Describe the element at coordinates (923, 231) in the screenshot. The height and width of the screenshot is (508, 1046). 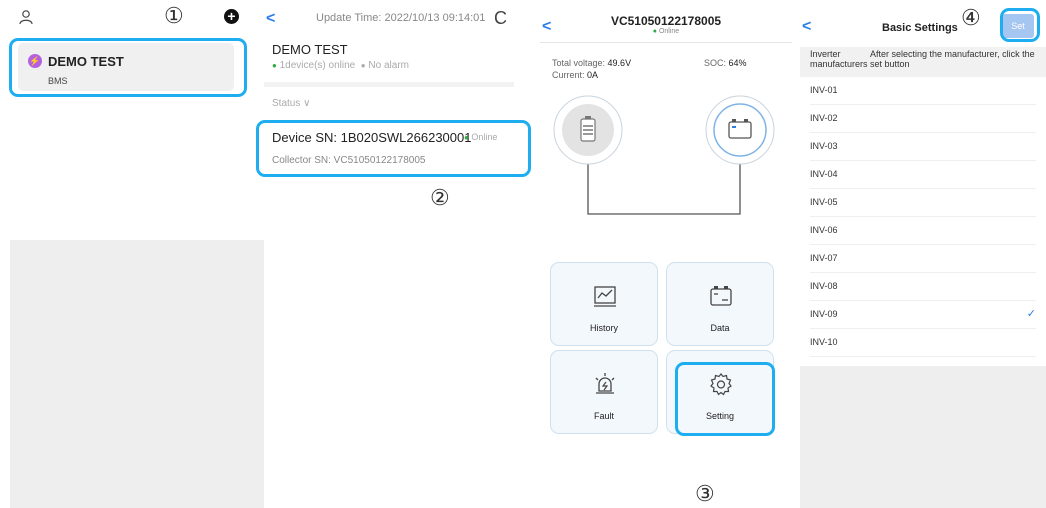
I see `manufacturer-row: INV-06` at that location.